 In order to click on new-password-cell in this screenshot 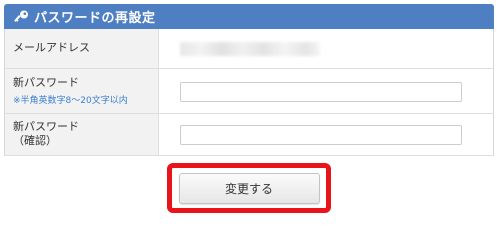, I will do `click(326, 91)`.